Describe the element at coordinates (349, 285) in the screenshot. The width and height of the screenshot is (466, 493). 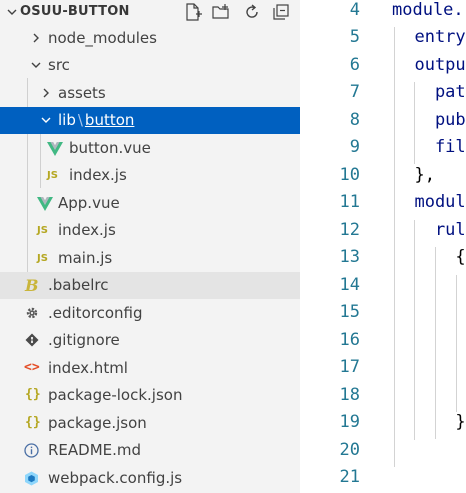
I see `line-number: 14` at that location.